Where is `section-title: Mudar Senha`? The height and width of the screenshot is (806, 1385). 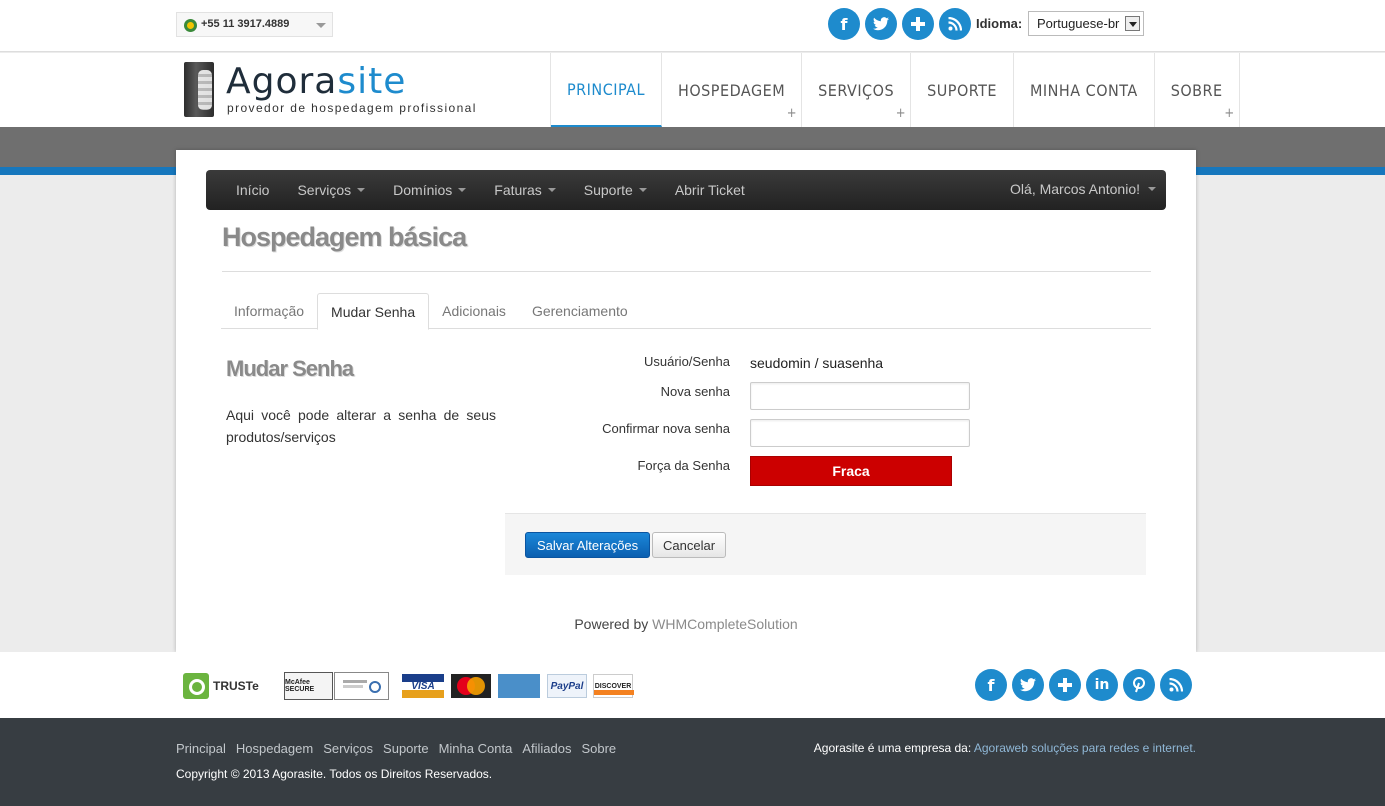
section-title: Mudar Senha is located at coordinates (290, 368).